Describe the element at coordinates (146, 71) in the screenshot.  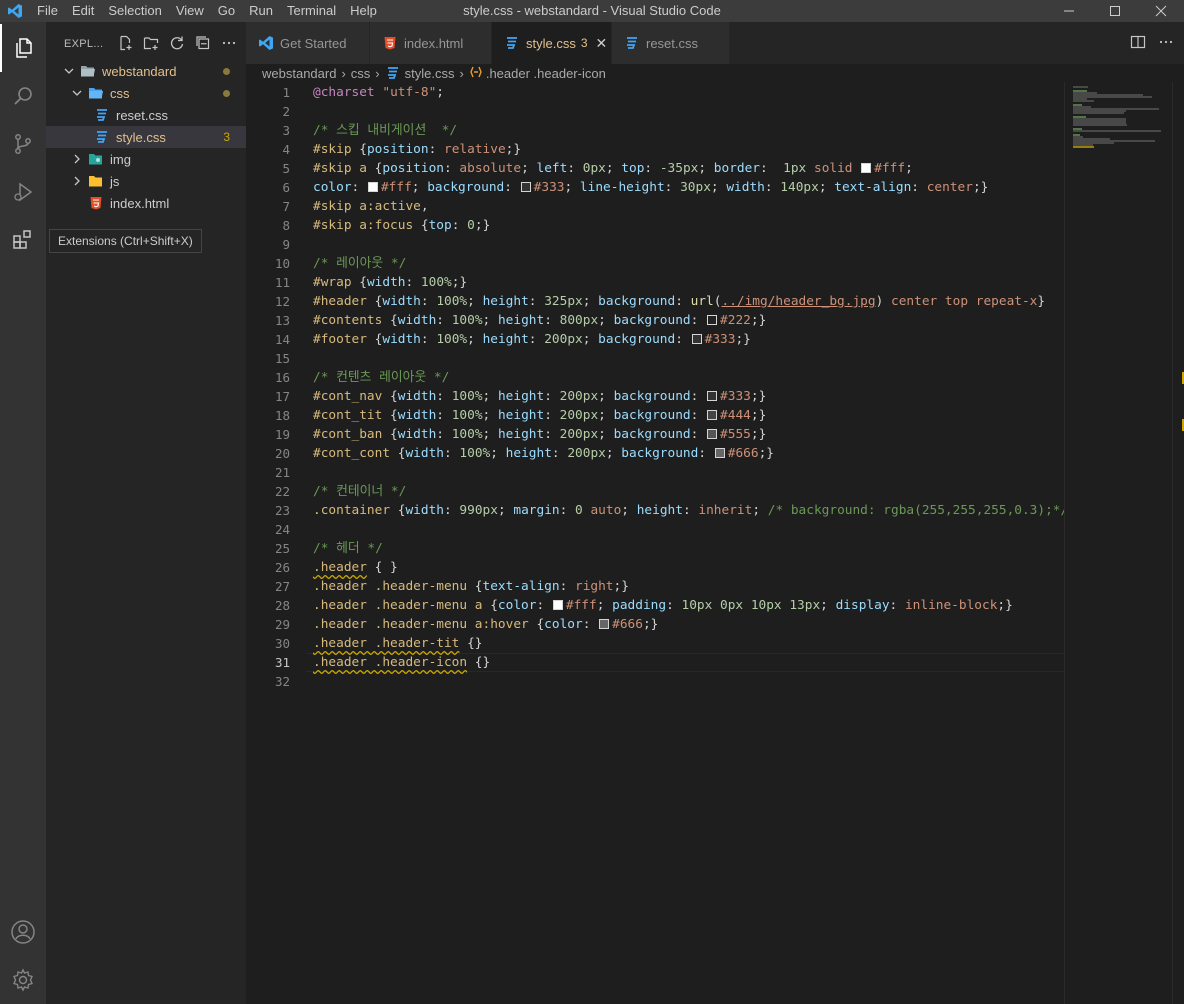
I see `tree-folder-webstandard: webstandard` at that location.